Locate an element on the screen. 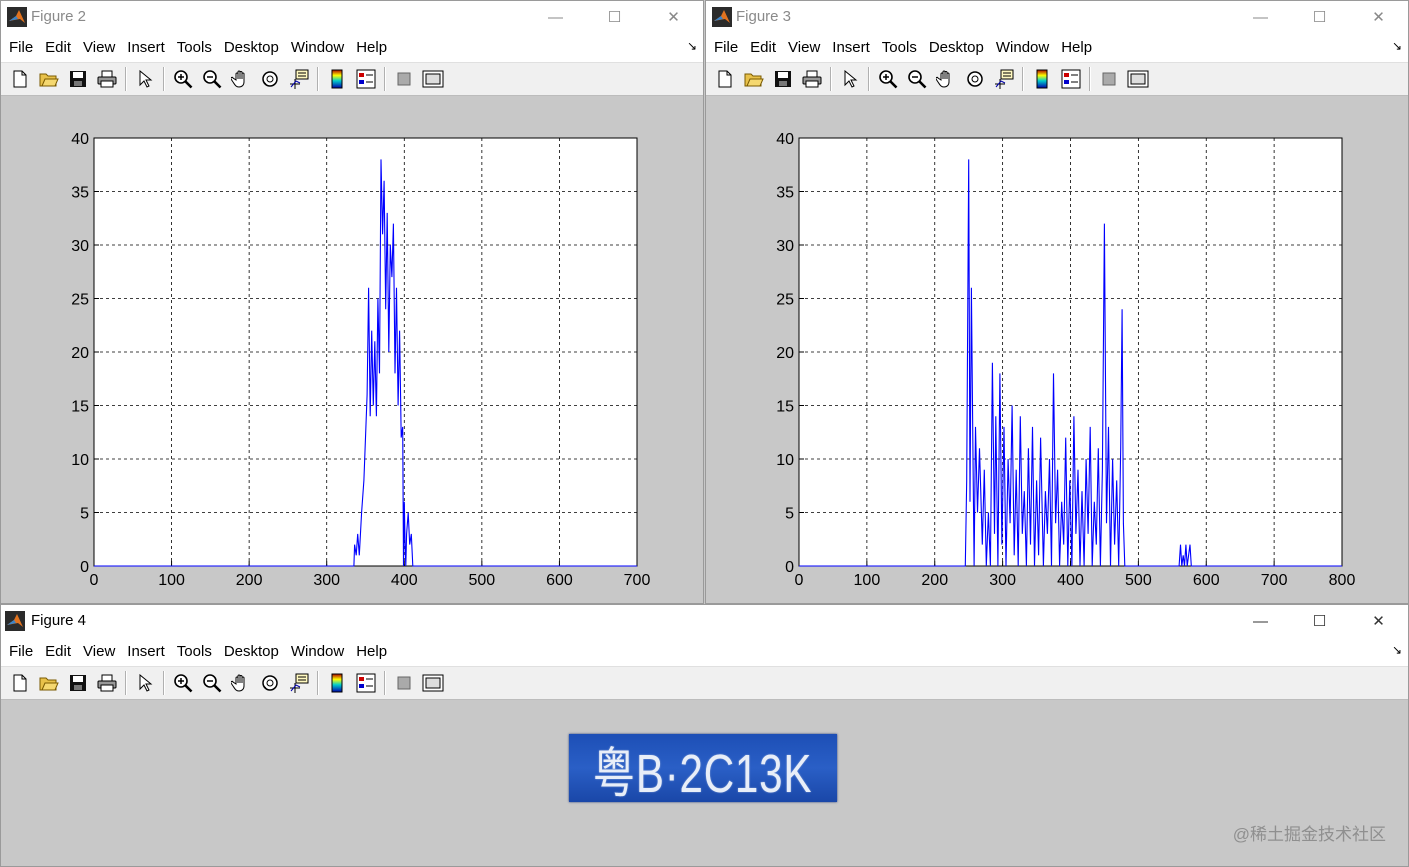 This screenshot has width=1409, height=867. y-tick-label: 30 is located at coordinates (785, 246).